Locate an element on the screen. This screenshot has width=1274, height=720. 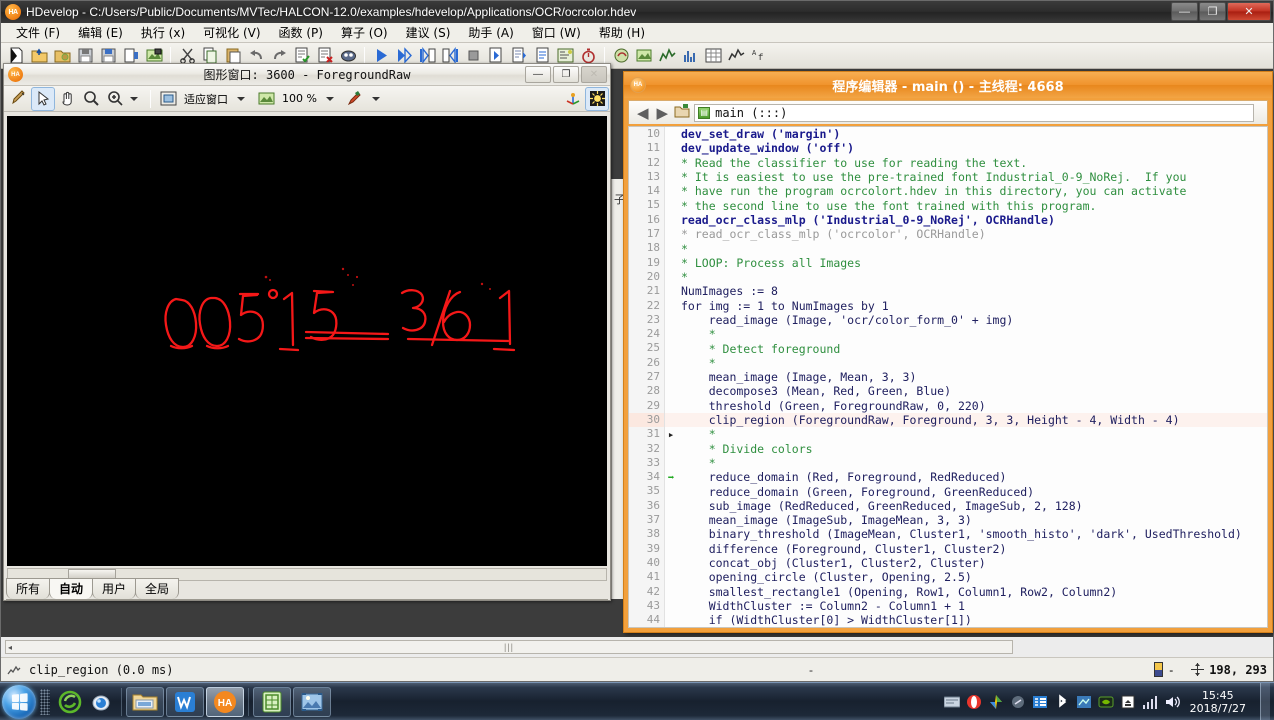
excel-icon is located at coordinates (272, 701).